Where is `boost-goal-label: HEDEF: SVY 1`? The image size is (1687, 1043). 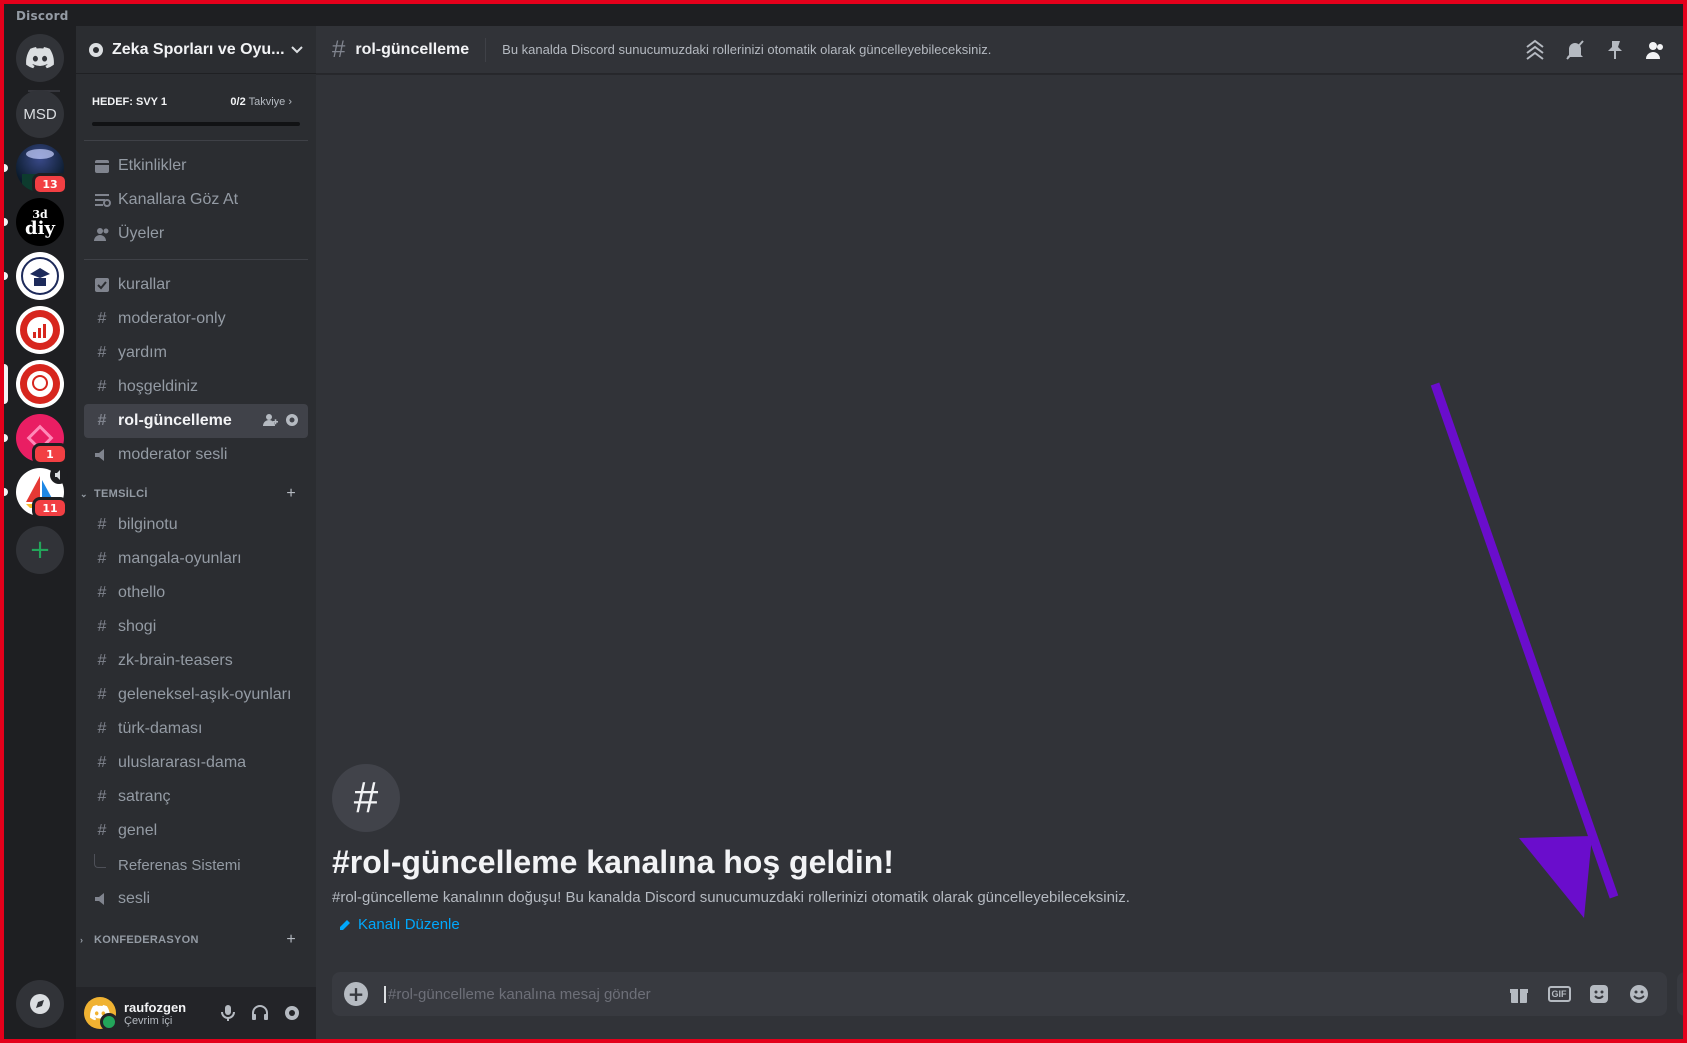
boost-goal-label: HEDEF: SVY 1 is located at coordinates (129, 102).